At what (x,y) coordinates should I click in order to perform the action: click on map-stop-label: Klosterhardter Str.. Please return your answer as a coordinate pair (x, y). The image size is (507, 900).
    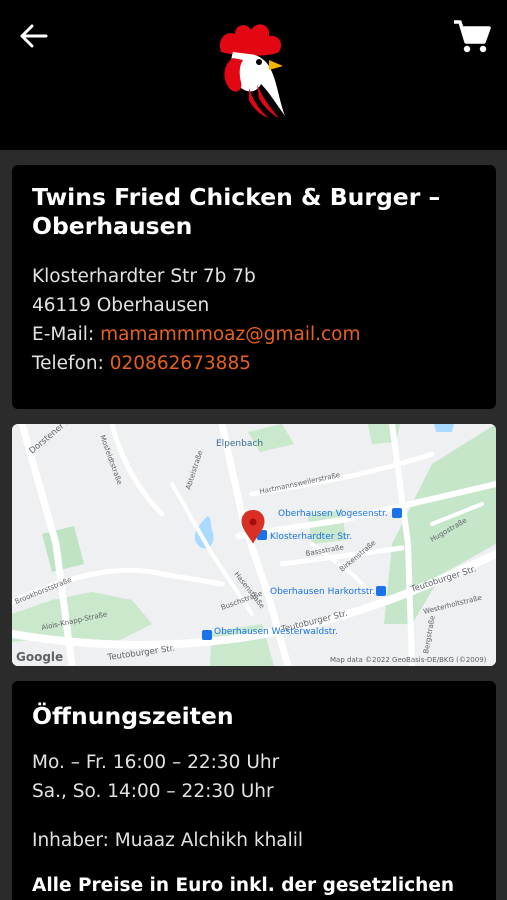
    Looking at the image, I should click on (311, 537).